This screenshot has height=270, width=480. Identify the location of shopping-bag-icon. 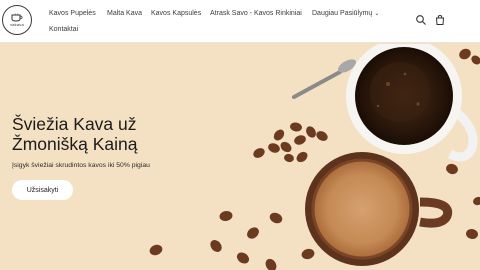
(440, 20).